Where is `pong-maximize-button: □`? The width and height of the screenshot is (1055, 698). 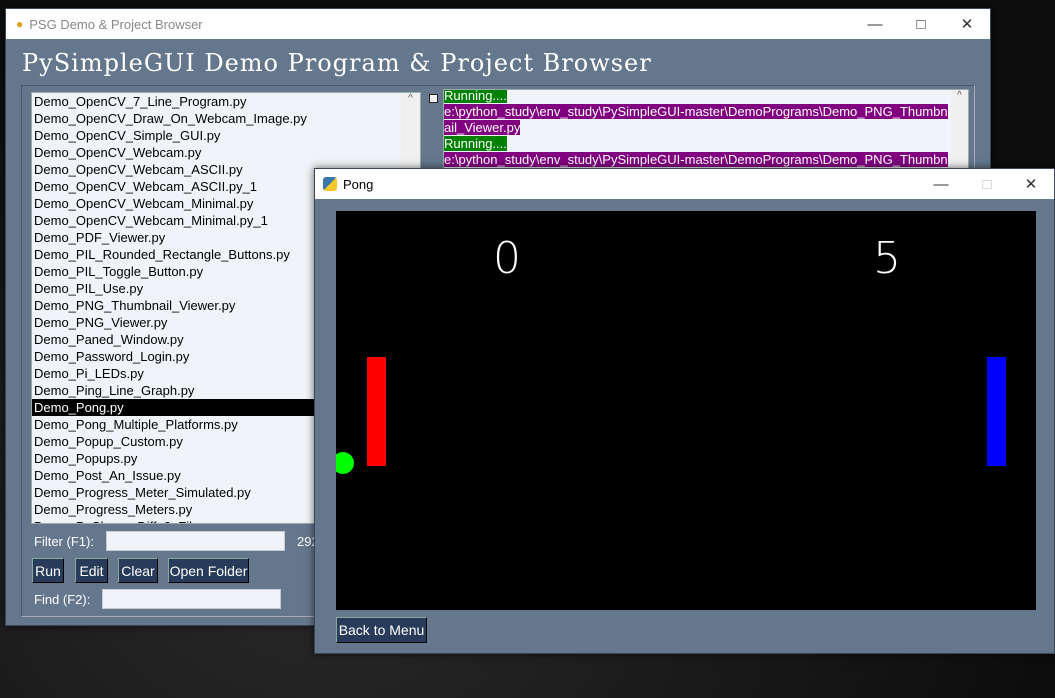
pong-maximize-button: □ is located at coordinates (987, 184).